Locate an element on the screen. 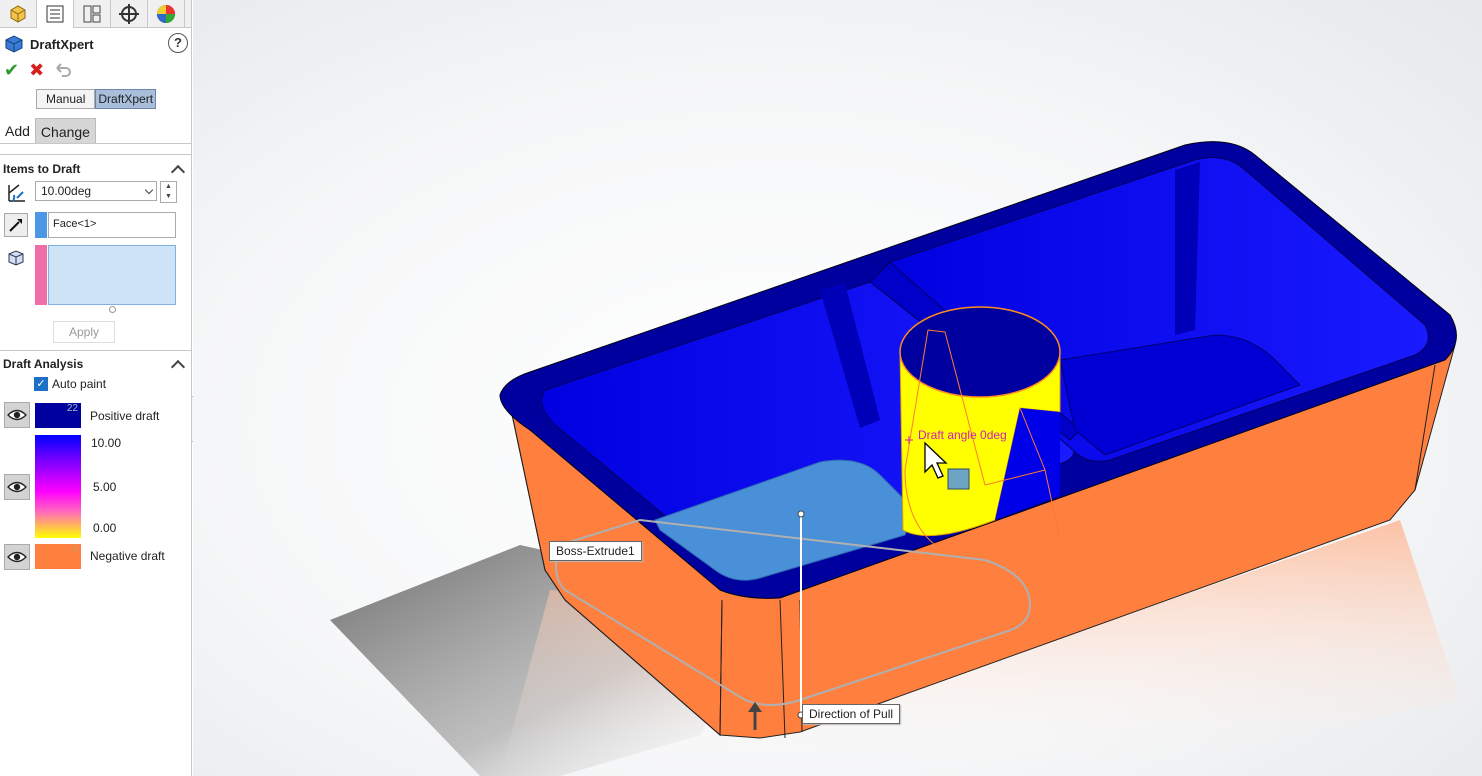 This screenshot has height=776, width=1482. manual-button: Manual is located at coordinates (66, 99).